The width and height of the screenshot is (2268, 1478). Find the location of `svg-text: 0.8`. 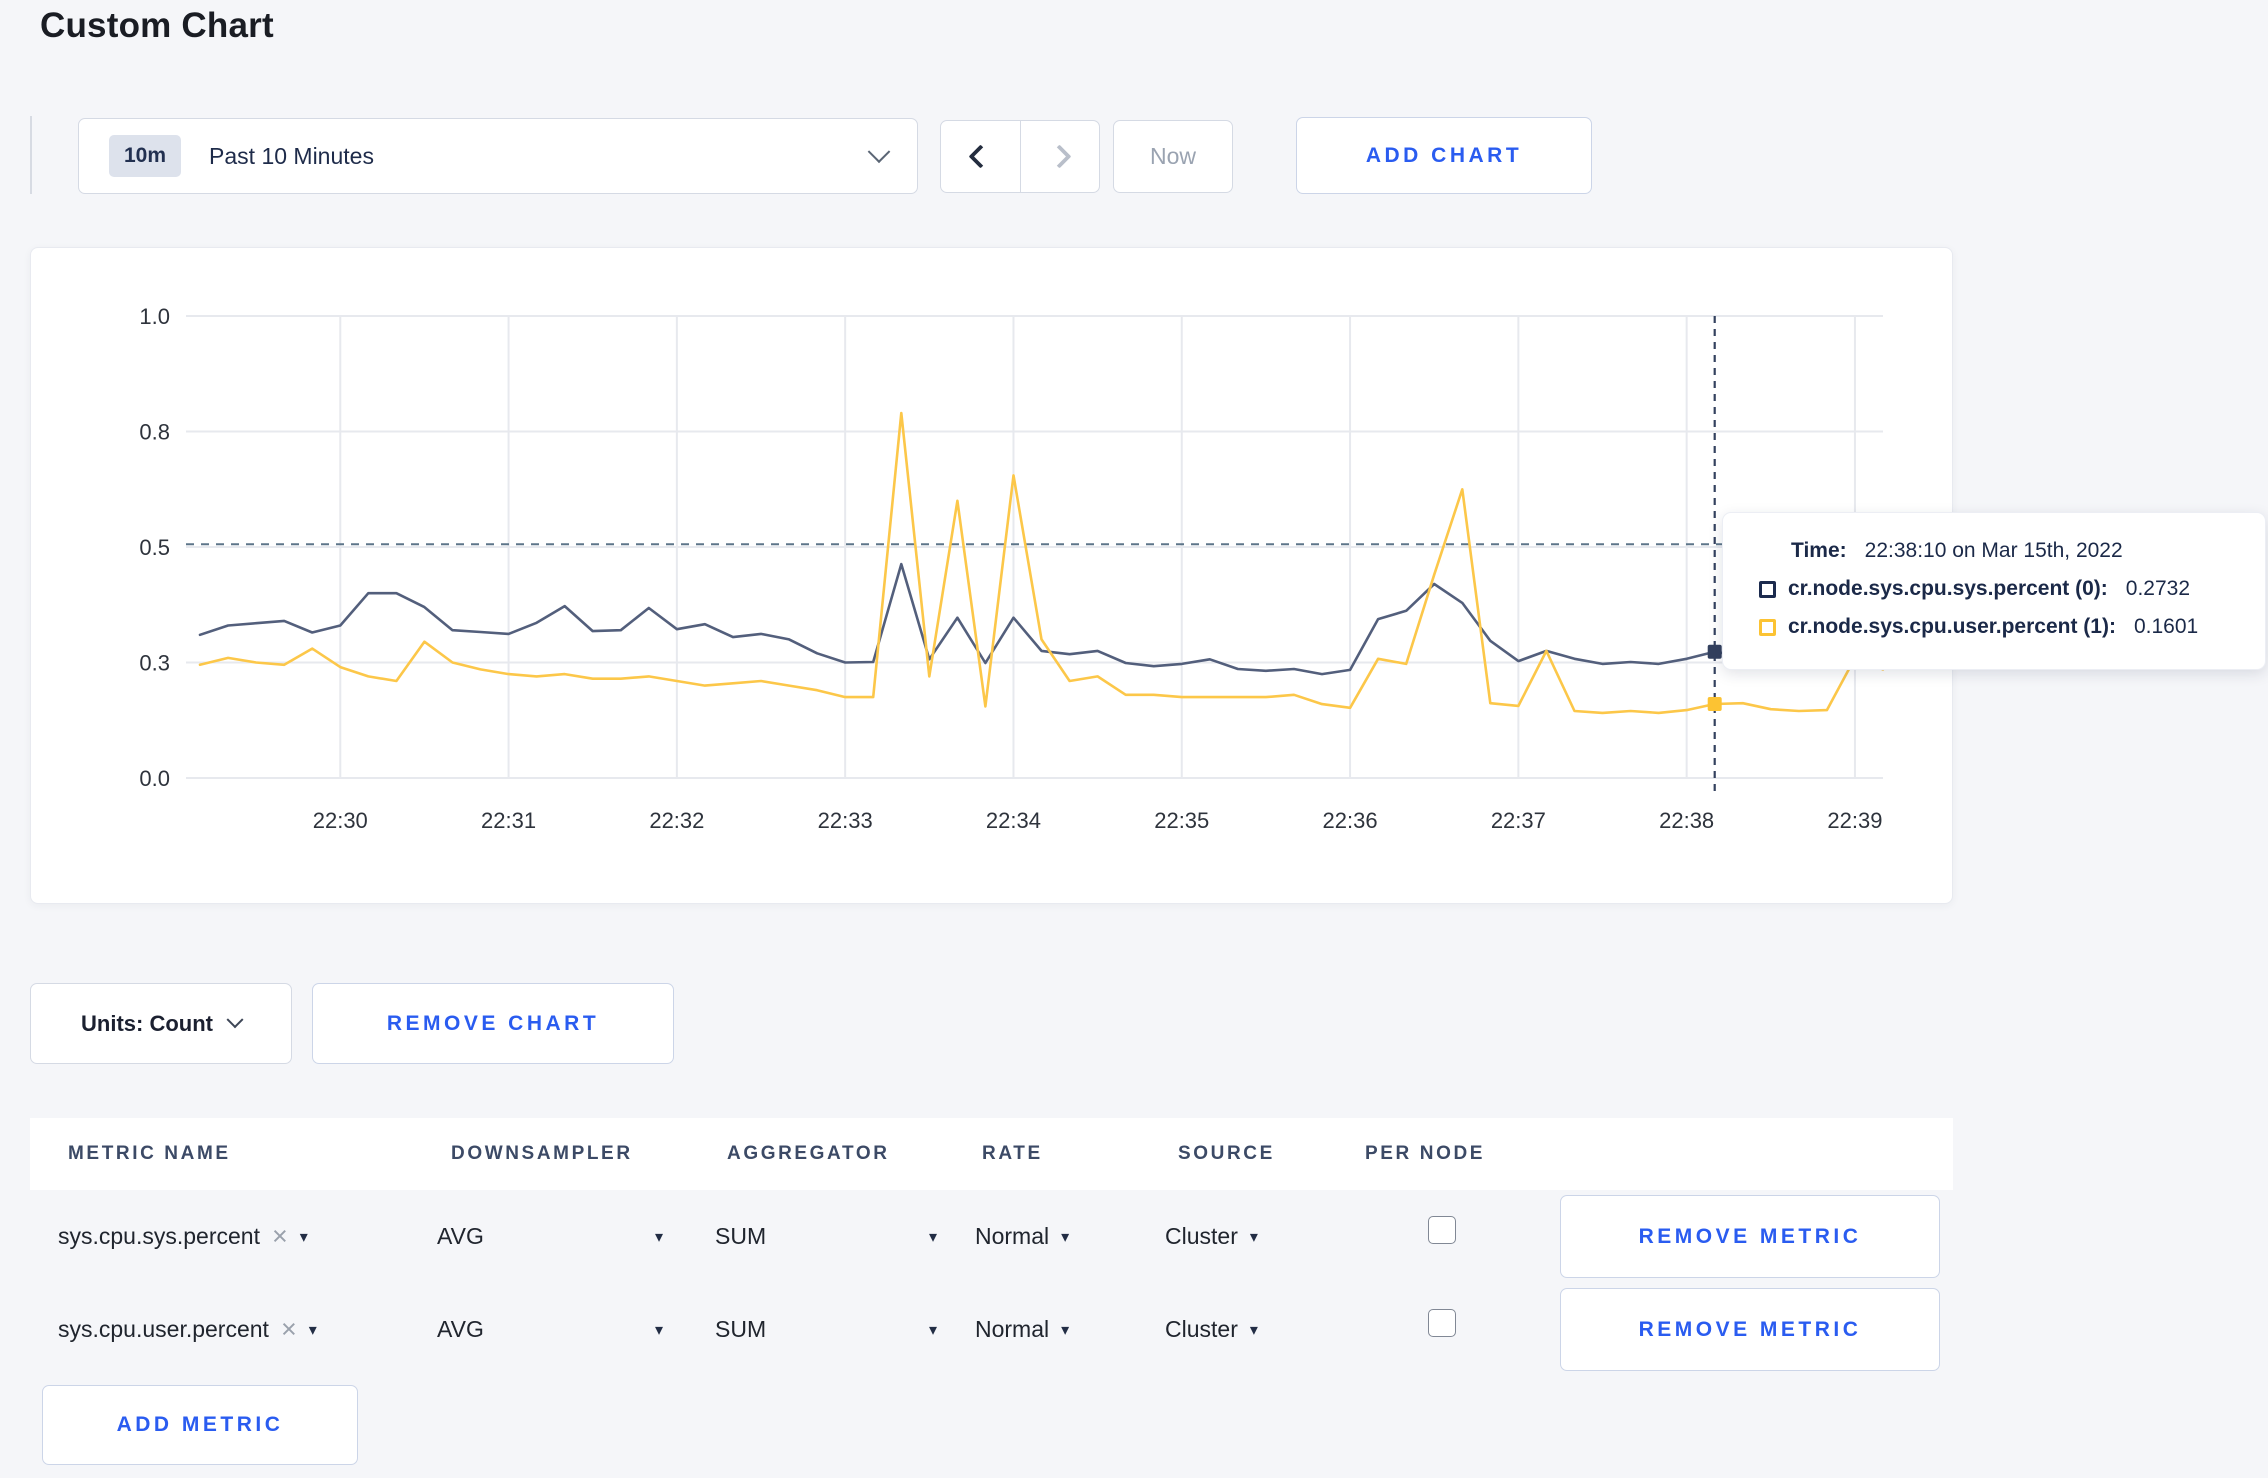

svg-text: 0.8 is located at coordinates (154, 432).